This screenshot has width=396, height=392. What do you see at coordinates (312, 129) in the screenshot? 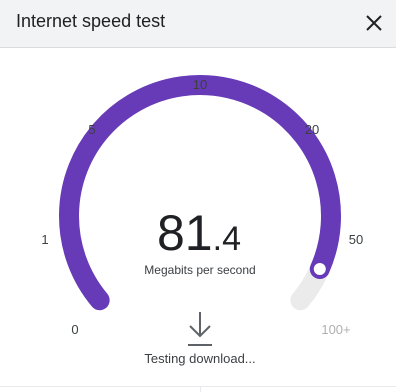
I see `scale-label-20: 20` at bounding box center [312, 129].